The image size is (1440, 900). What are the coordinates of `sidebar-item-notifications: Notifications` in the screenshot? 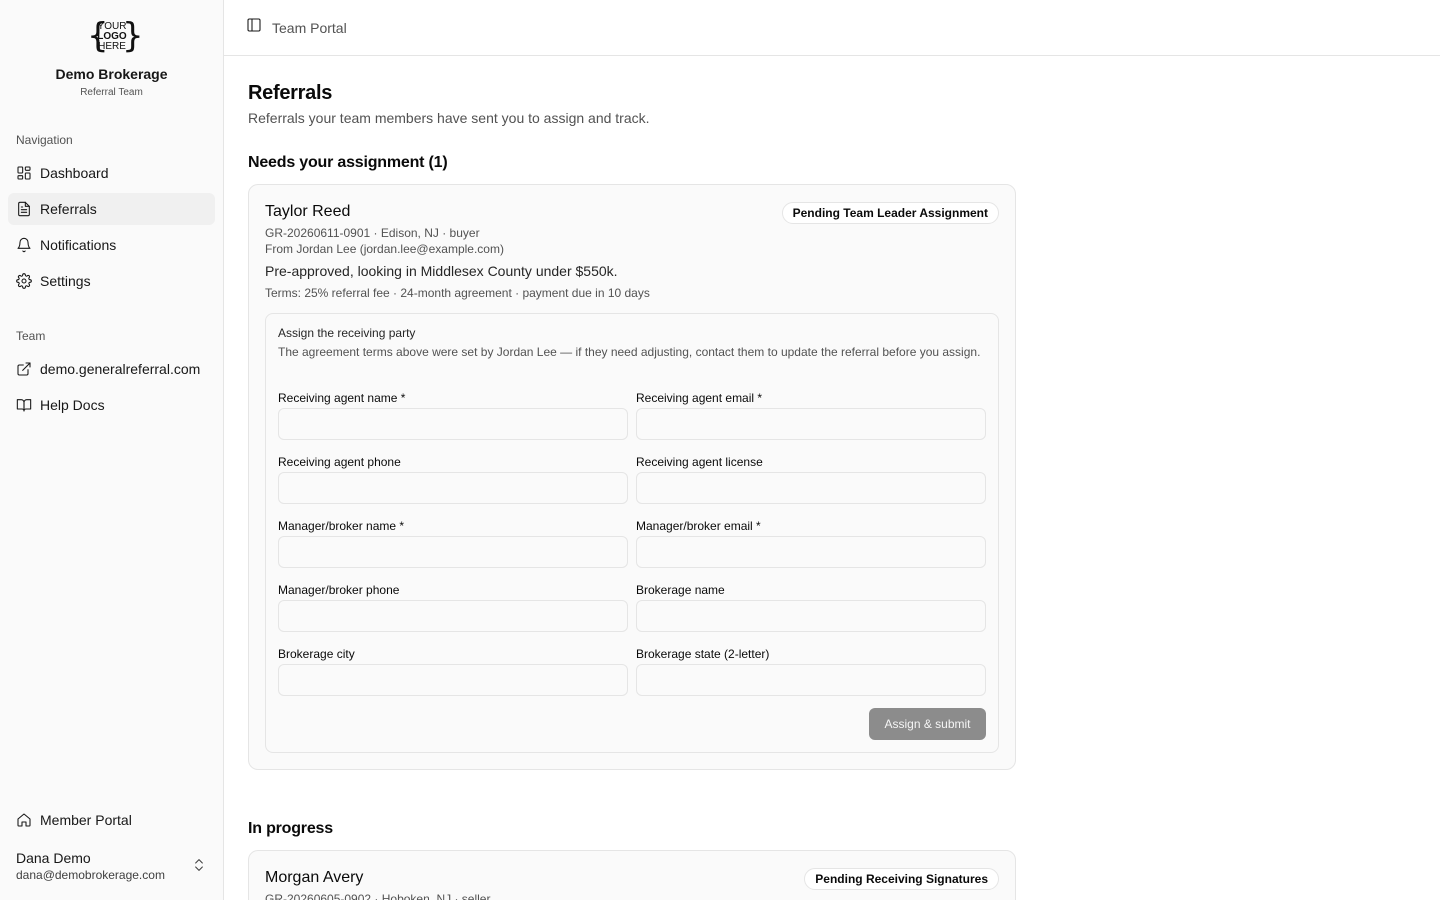 It's located at (111, 245).